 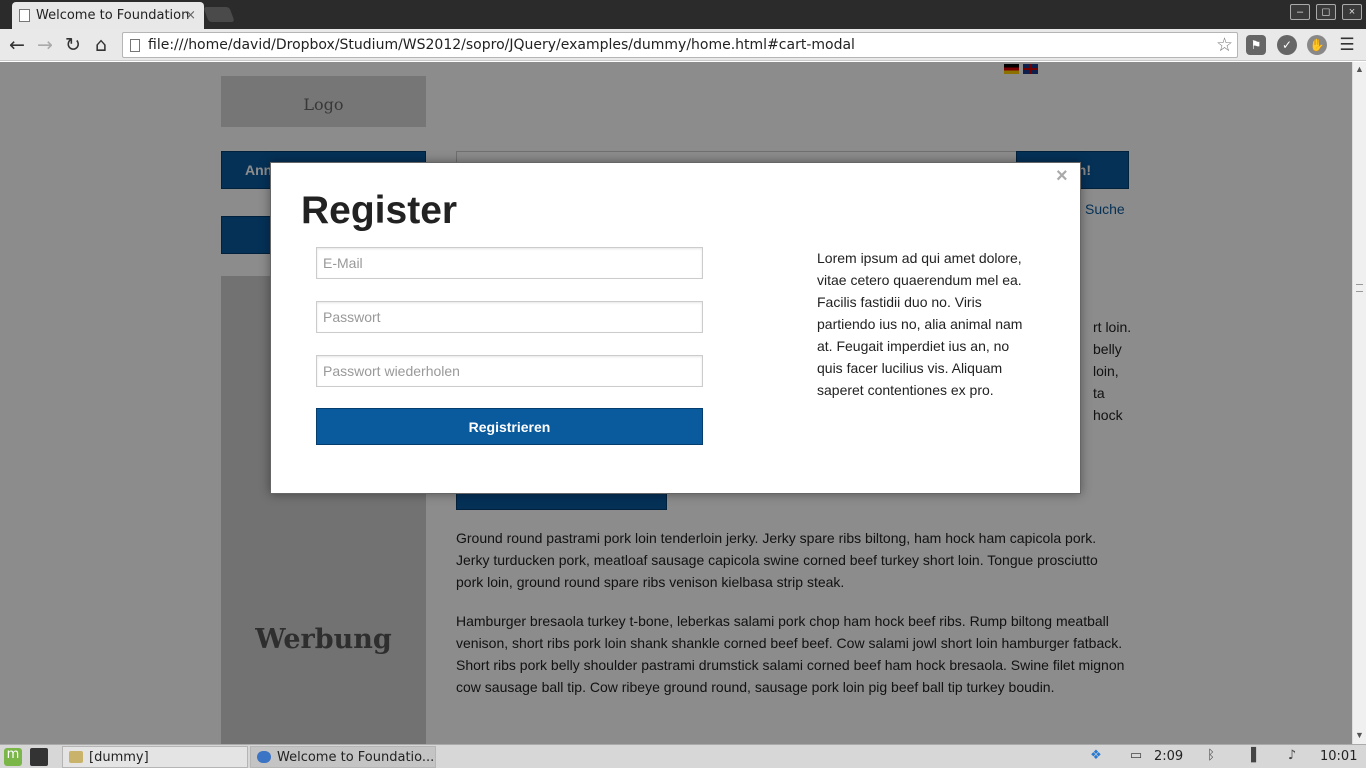 What do you see at coordinates (1169, 756) in the screenshot?
I see `battery-time: 2:09` at bounding box center [1169, 756].